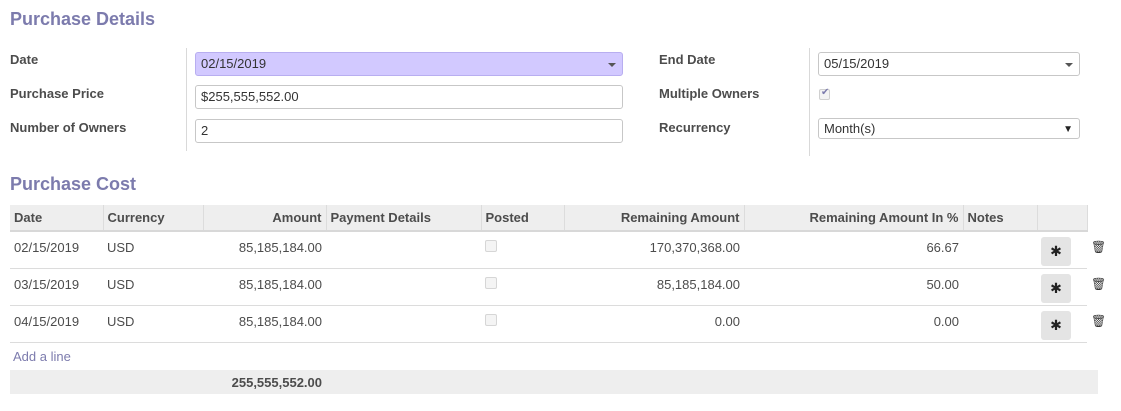 This screenshot has height=411, width=1121. I want to click on purchase-cost-title: Purchase Cost, so click(73, 184).